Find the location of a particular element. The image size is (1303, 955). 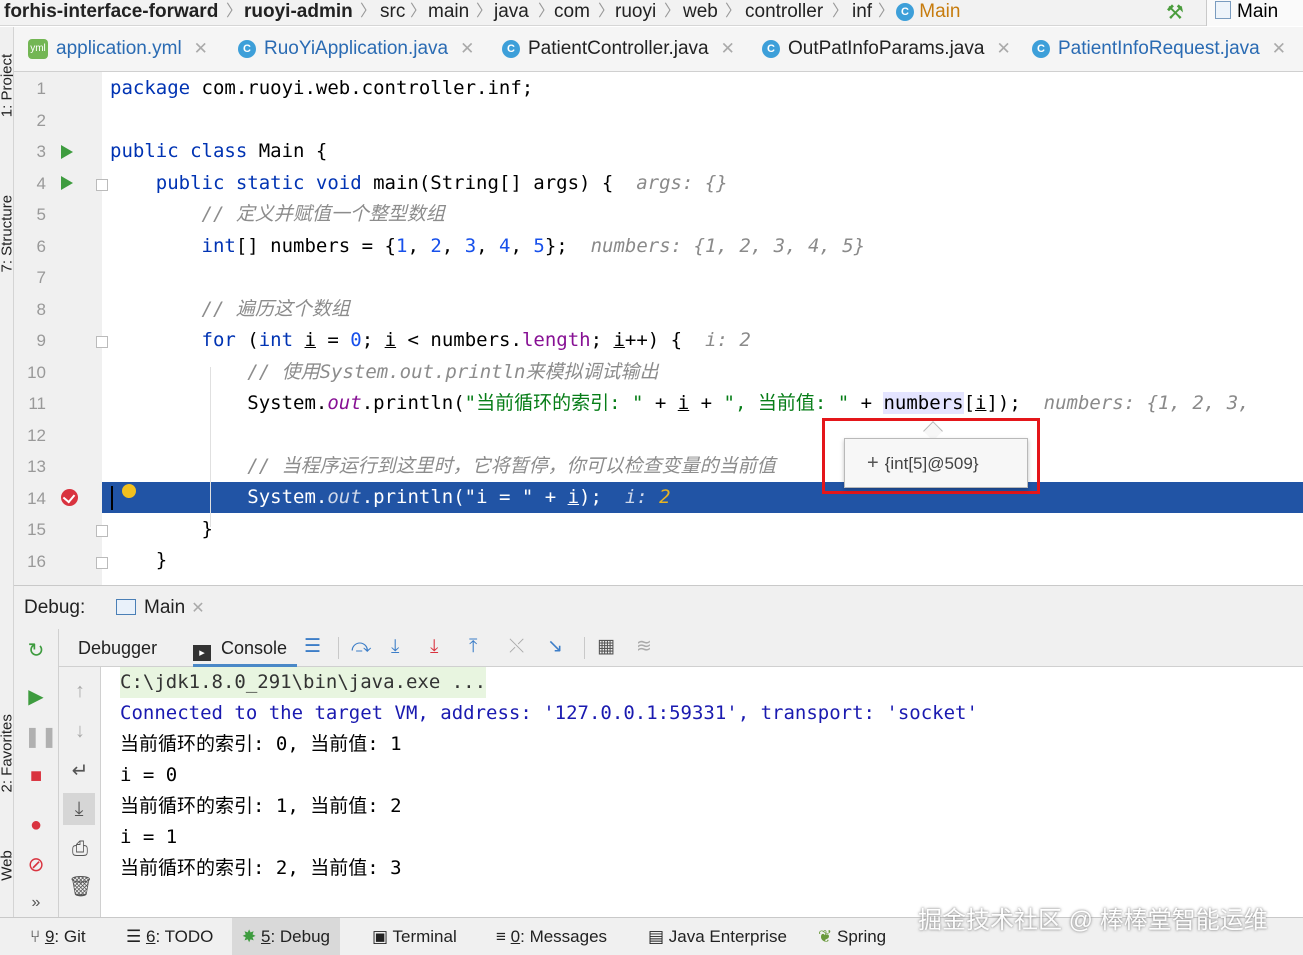

breadcrumb-inf: inf is located at coordinates (862, 12).